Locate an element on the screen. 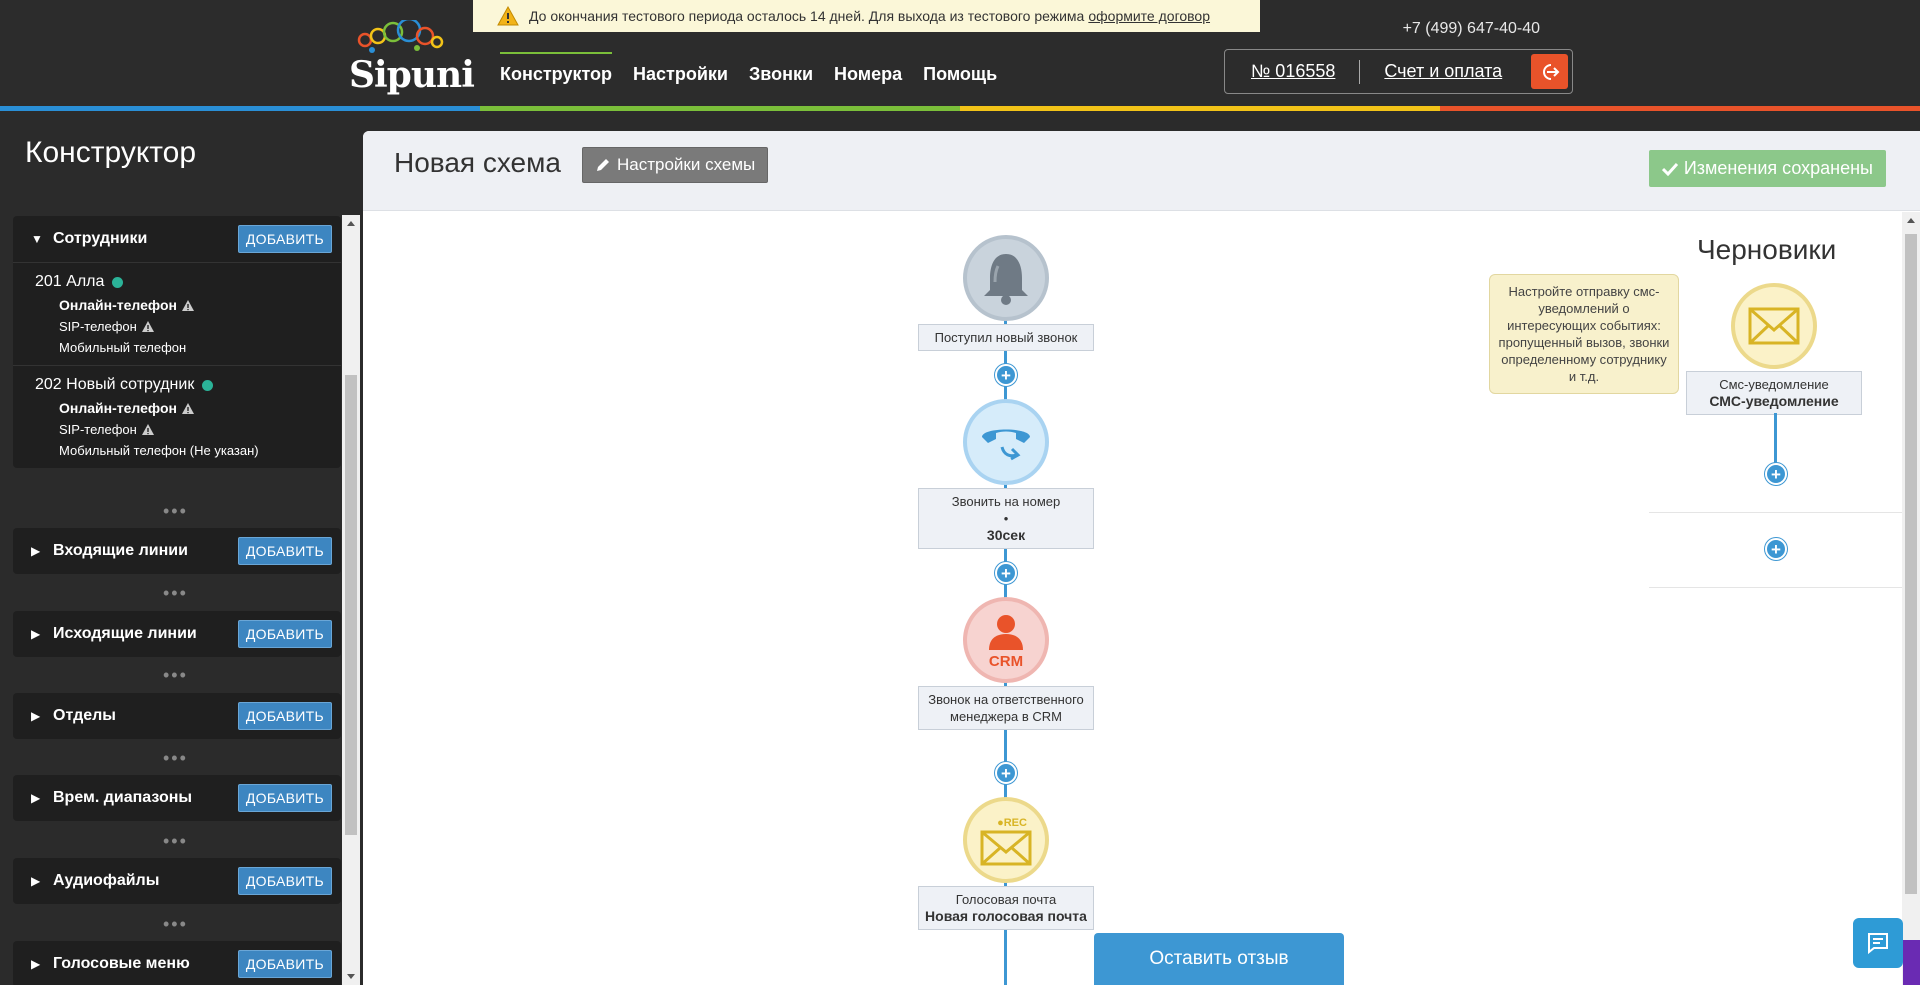  call-number-node: Звонить на номер • 30сек is located at coordinates (1006, 518).